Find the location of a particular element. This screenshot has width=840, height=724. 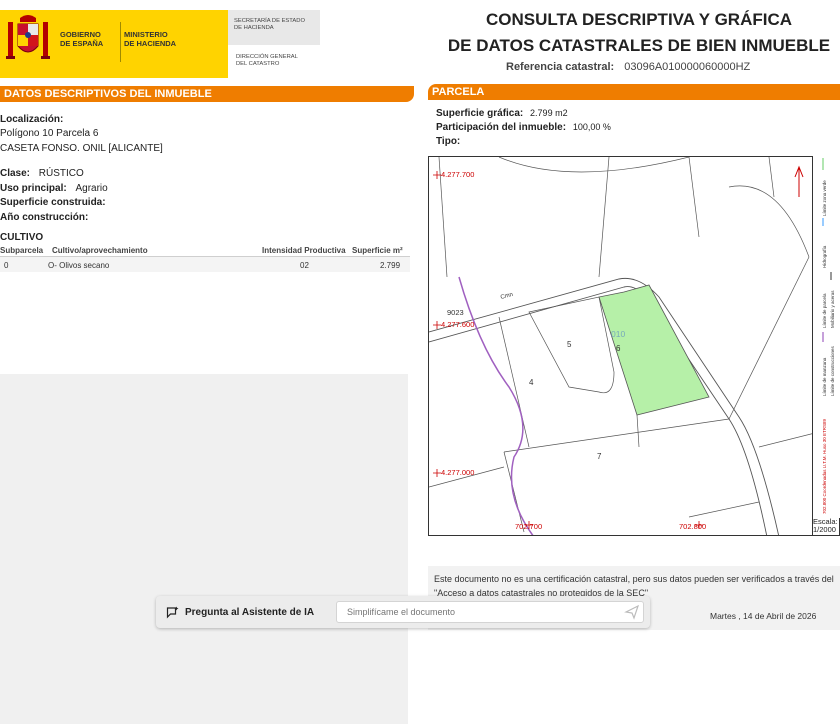

participacion-label: Participación del inmueble: is located at coordinates (501, 127).